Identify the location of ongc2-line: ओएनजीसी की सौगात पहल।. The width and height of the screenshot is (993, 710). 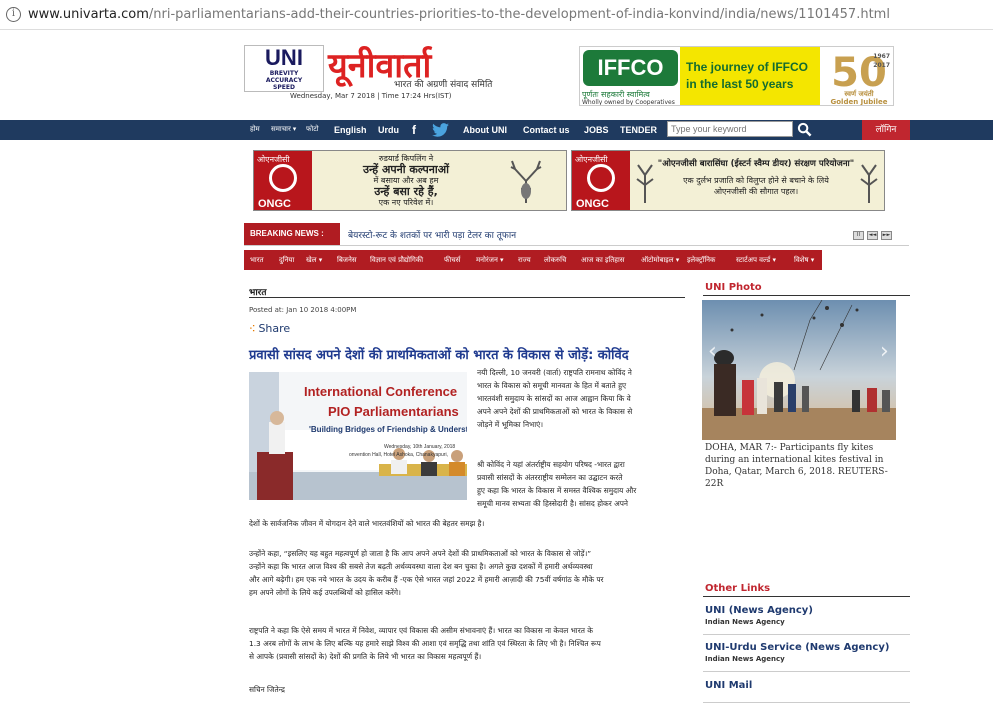
(756, 191).